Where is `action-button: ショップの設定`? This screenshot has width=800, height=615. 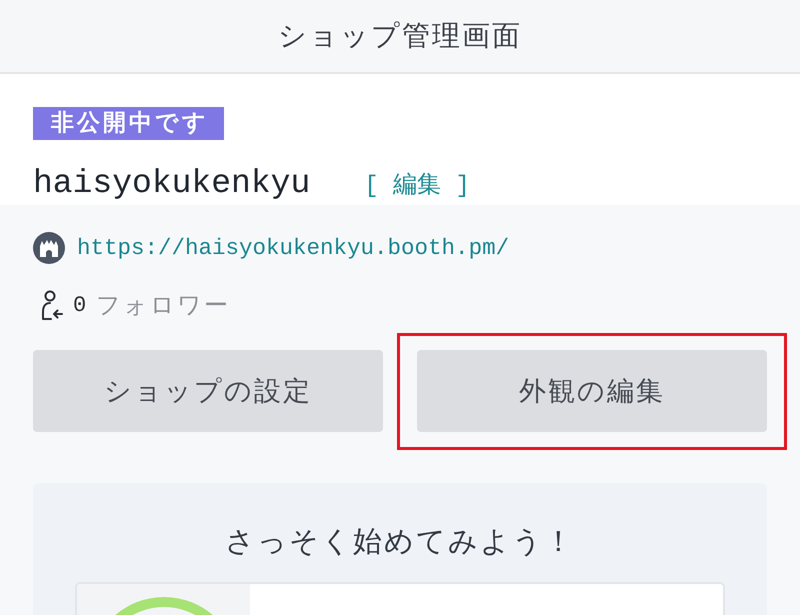 action-button: ショップの設定 is located at coordinates (208, 391).